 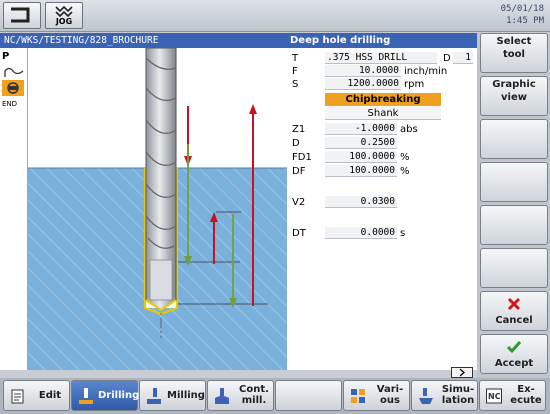 I want to click on df-field: 100.0000, so click(x=361, y=171).